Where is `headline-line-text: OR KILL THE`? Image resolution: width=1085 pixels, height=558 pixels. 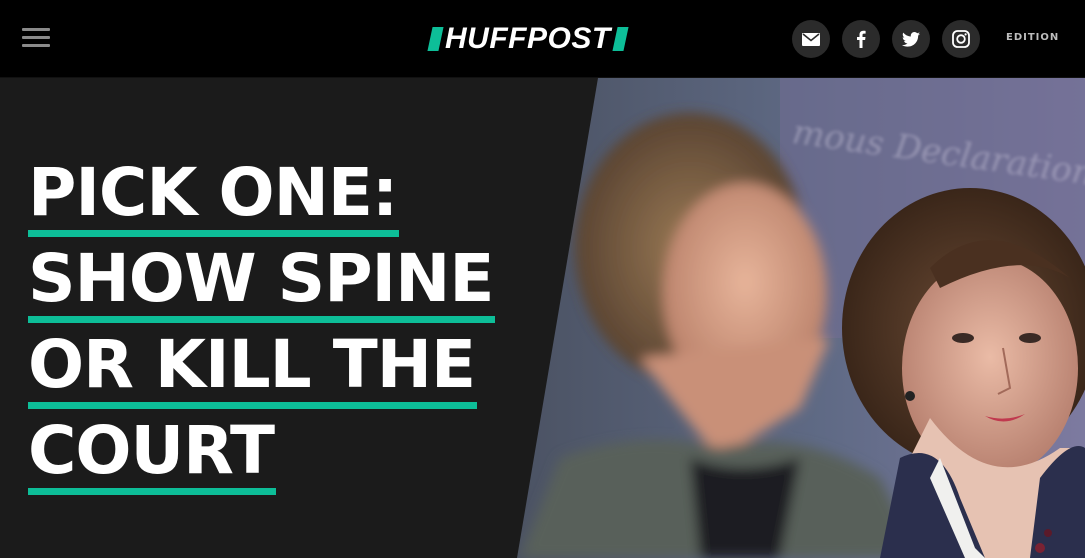
headline-line-text: OR KILL THE is located at coordinates (253, 368).